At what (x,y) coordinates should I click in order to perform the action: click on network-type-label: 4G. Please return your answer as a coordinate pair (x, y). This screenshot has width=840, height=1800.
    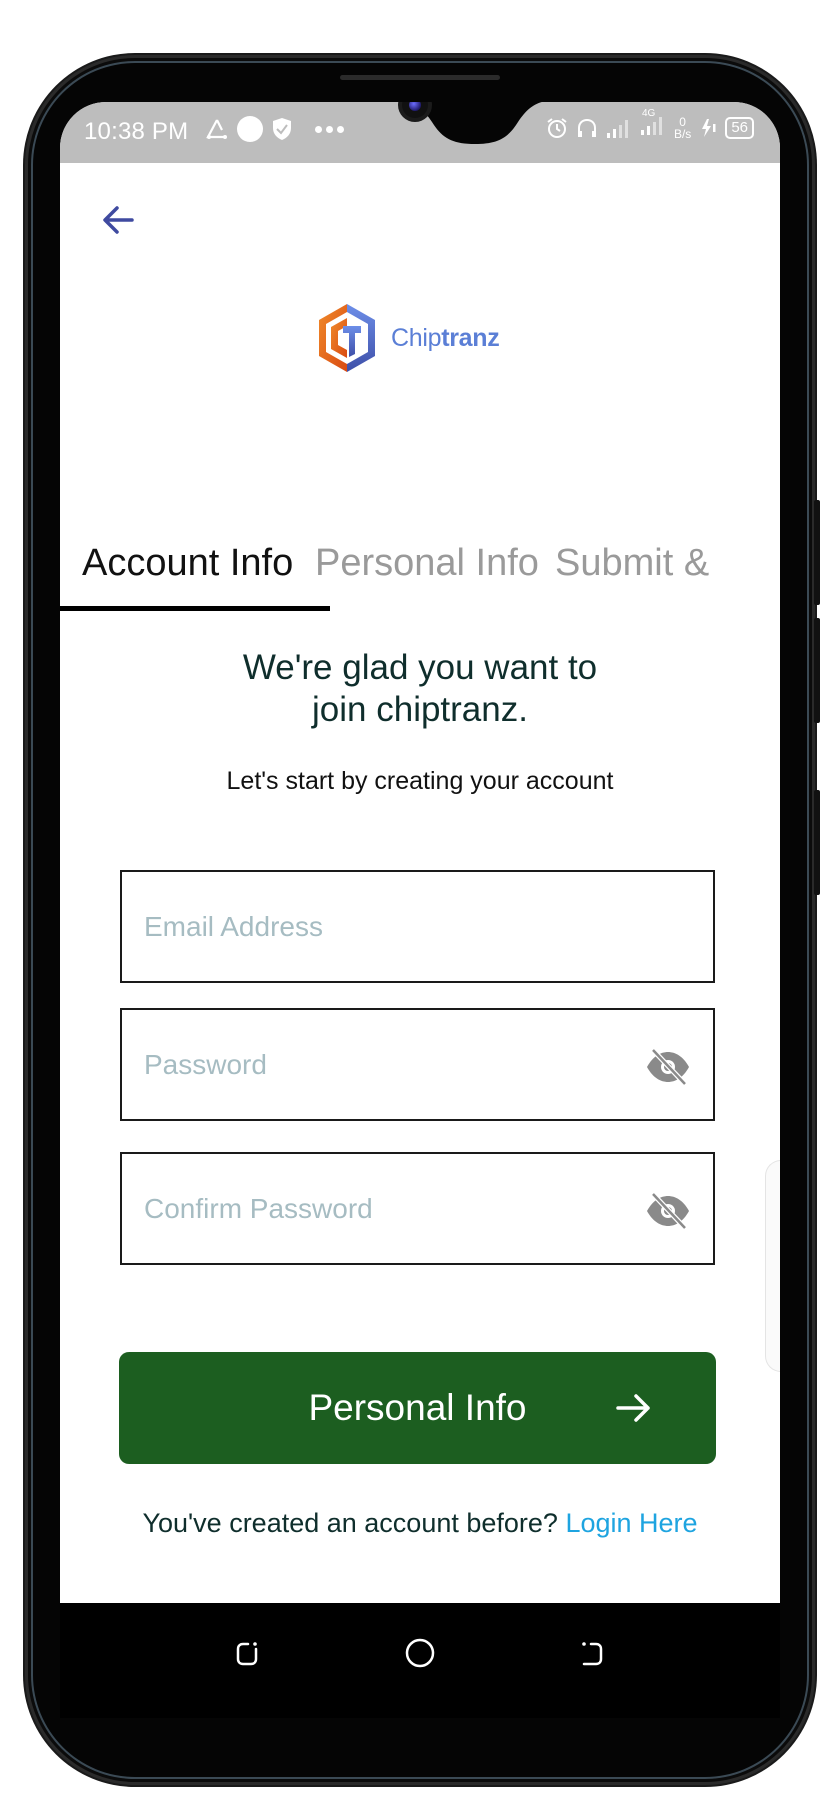
    Looking at the image, I should click on (648, 113).